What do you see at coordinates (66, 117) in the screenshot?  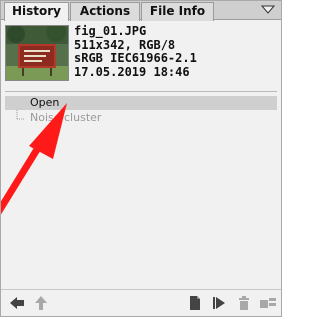 I see `history-item-label: Noise cluster` at bounding box center [66, 117].